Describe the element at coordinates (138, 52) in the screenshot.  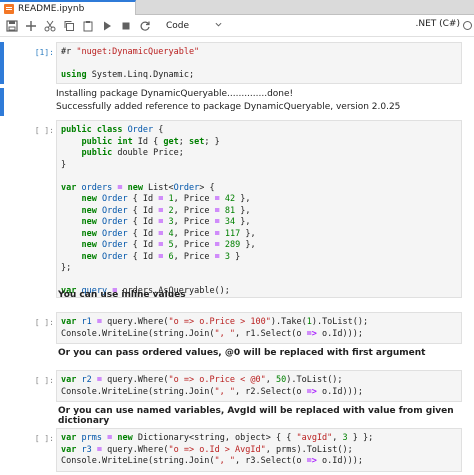
I see `code-token: "nuget:DynamicQueryable"` at that location.